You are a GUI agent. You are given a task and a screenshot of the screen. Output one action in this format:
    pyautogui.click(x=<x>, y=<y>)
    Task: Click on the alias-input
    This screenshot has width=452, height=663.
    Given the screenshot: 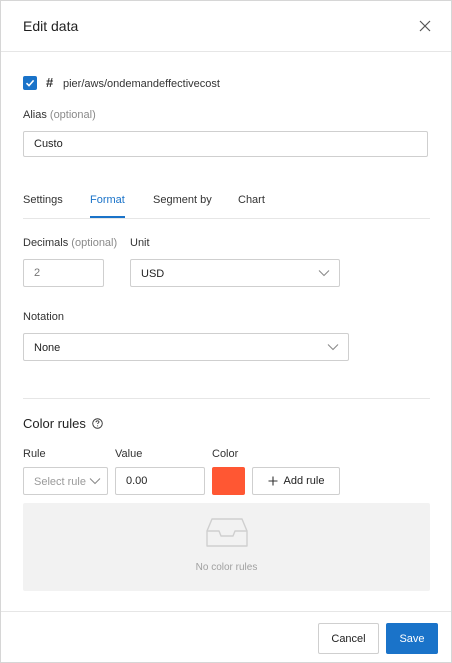 What is the action you would take?
    pyautogui.click(x=225, y=144)
    